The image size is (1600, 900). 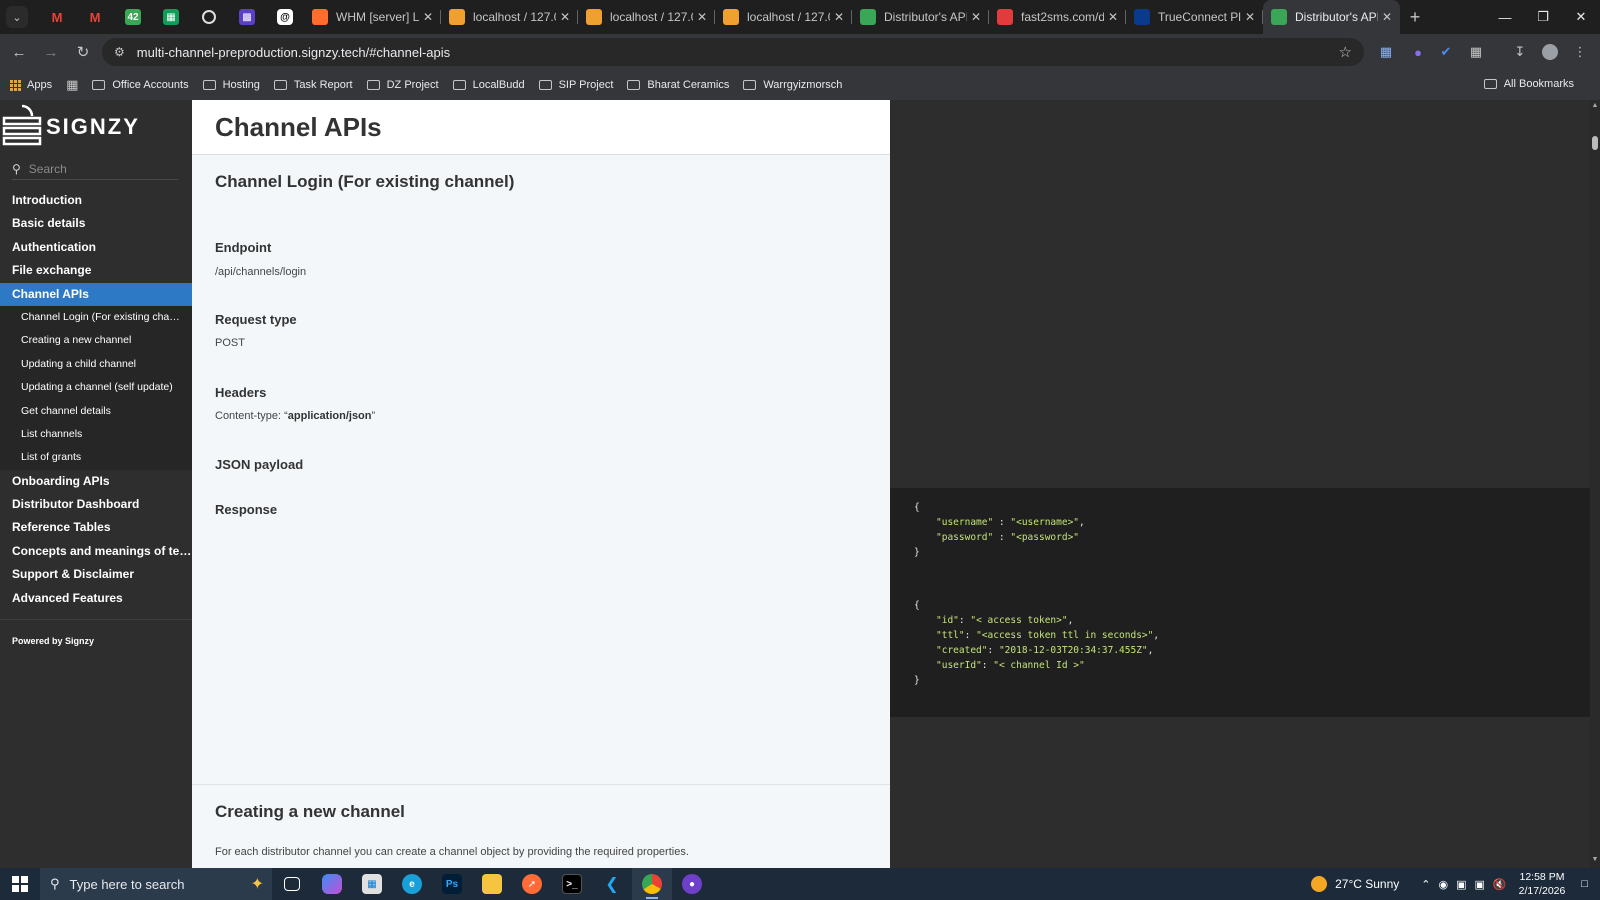 What do you see at coordinates (1520, 52) in the screenshot?
I see `download-icon: ↧` at bounding box center [1520, 52].